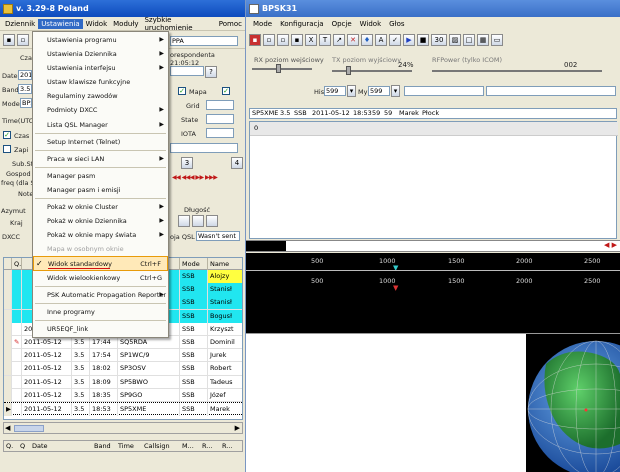 This screenshot has width=620, height=472. I want to click on bh-callsign: Callsign, so click(157, 446).